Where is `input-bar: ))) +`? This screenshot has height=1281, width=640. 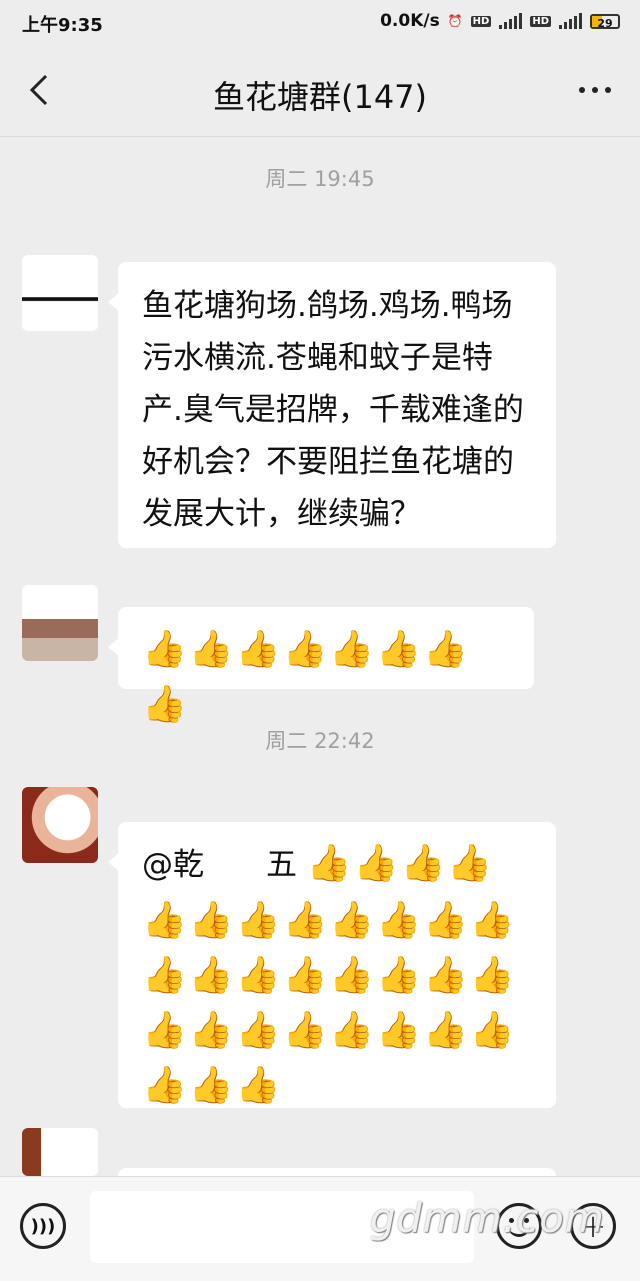
input-bar: ))) + is located at coordinates (320, 1228).